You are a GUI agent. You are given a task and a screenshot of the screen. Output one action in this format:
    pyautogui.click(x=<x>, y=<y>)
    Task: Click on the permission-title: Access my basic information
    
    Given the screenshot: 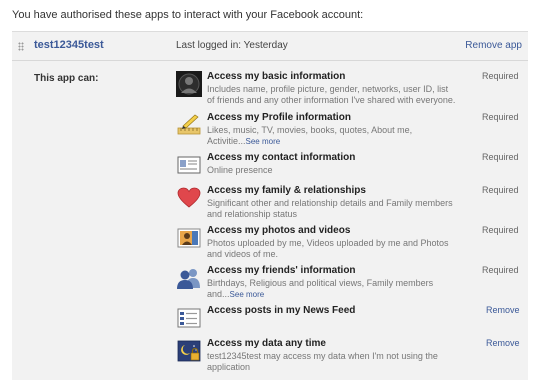 What is the action you would take?
    pyautogui.click(x=276, y=76)
    